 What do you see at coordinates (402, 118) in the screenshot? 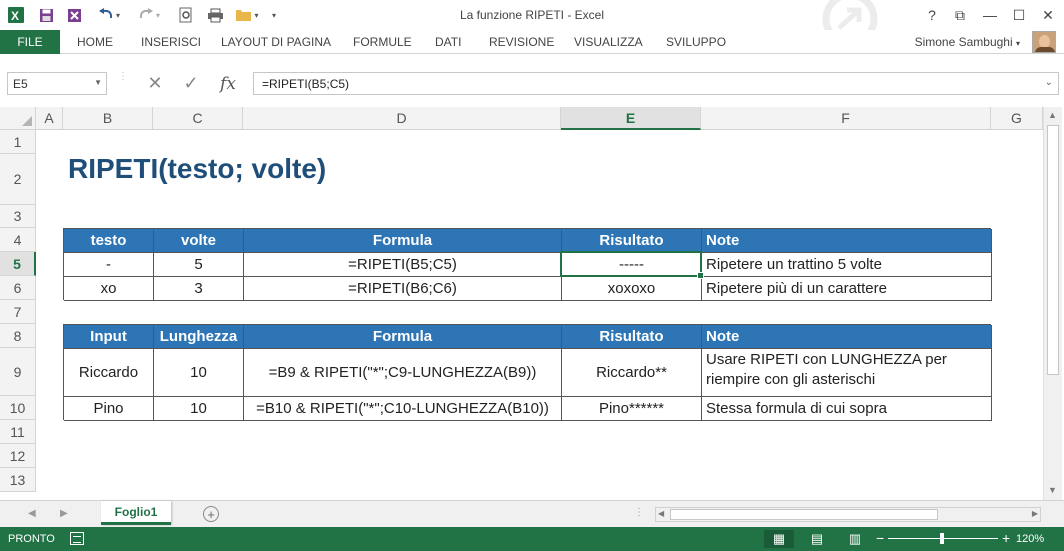
I see `column-header-d: D` at bounding box center [402, 118].